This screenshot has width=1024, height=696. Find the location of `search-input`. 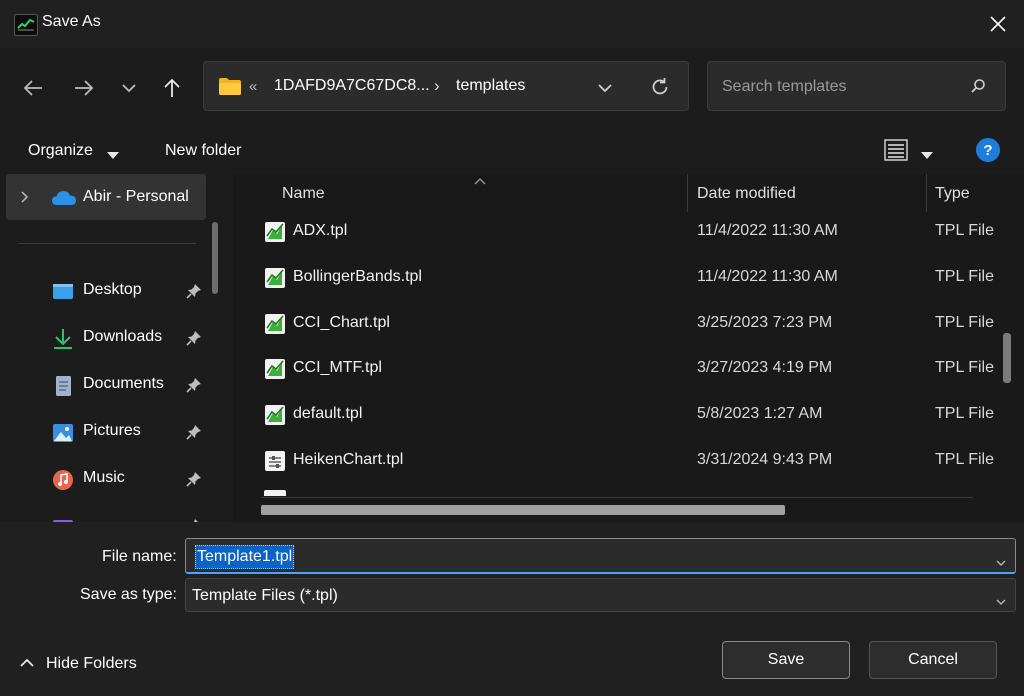

search-input is located at coordinates (842, 87).